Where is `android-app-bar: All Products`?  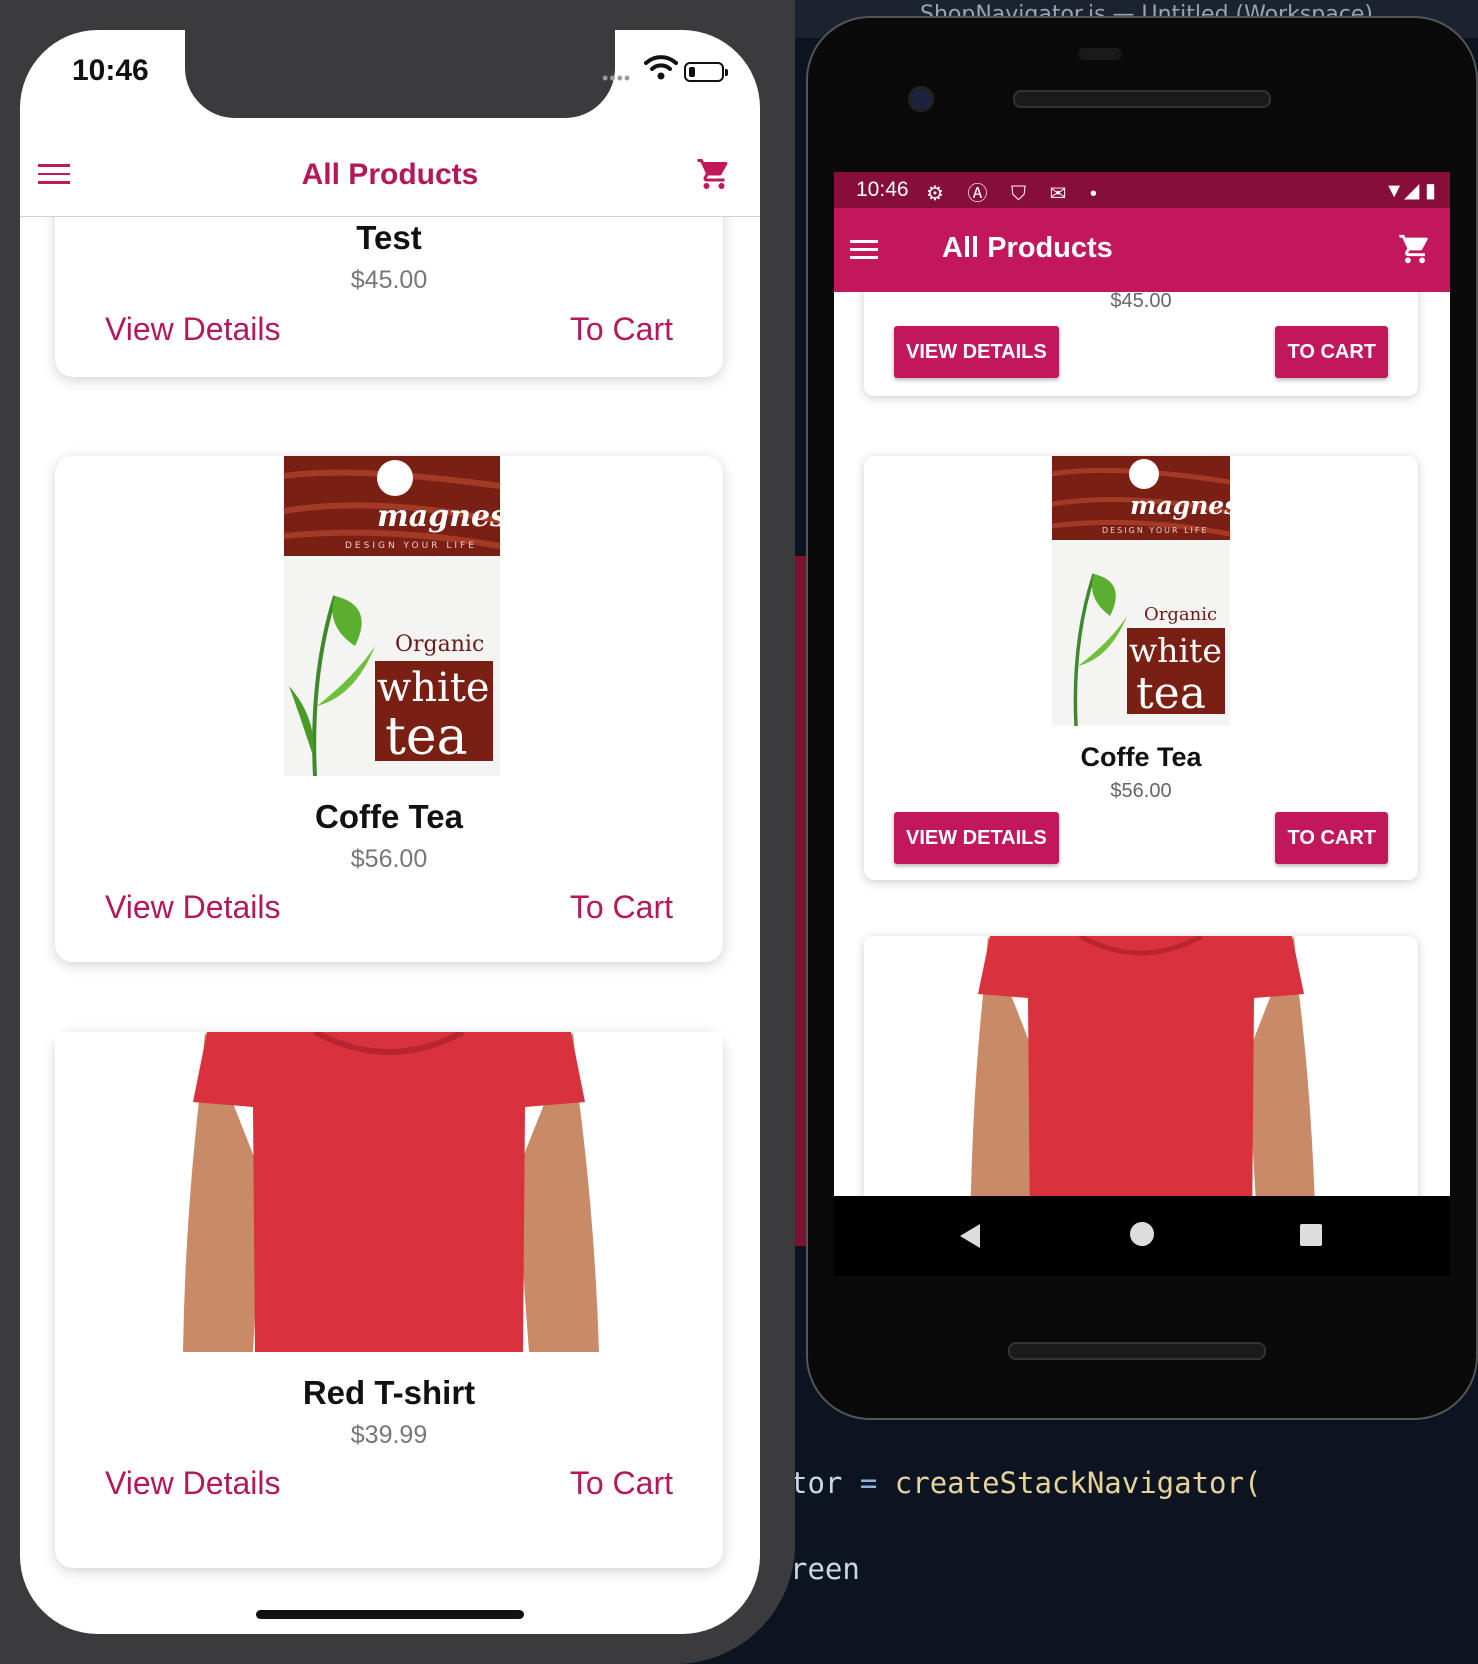
android-app-bar: All Products is located at coordinates (1142, 250).